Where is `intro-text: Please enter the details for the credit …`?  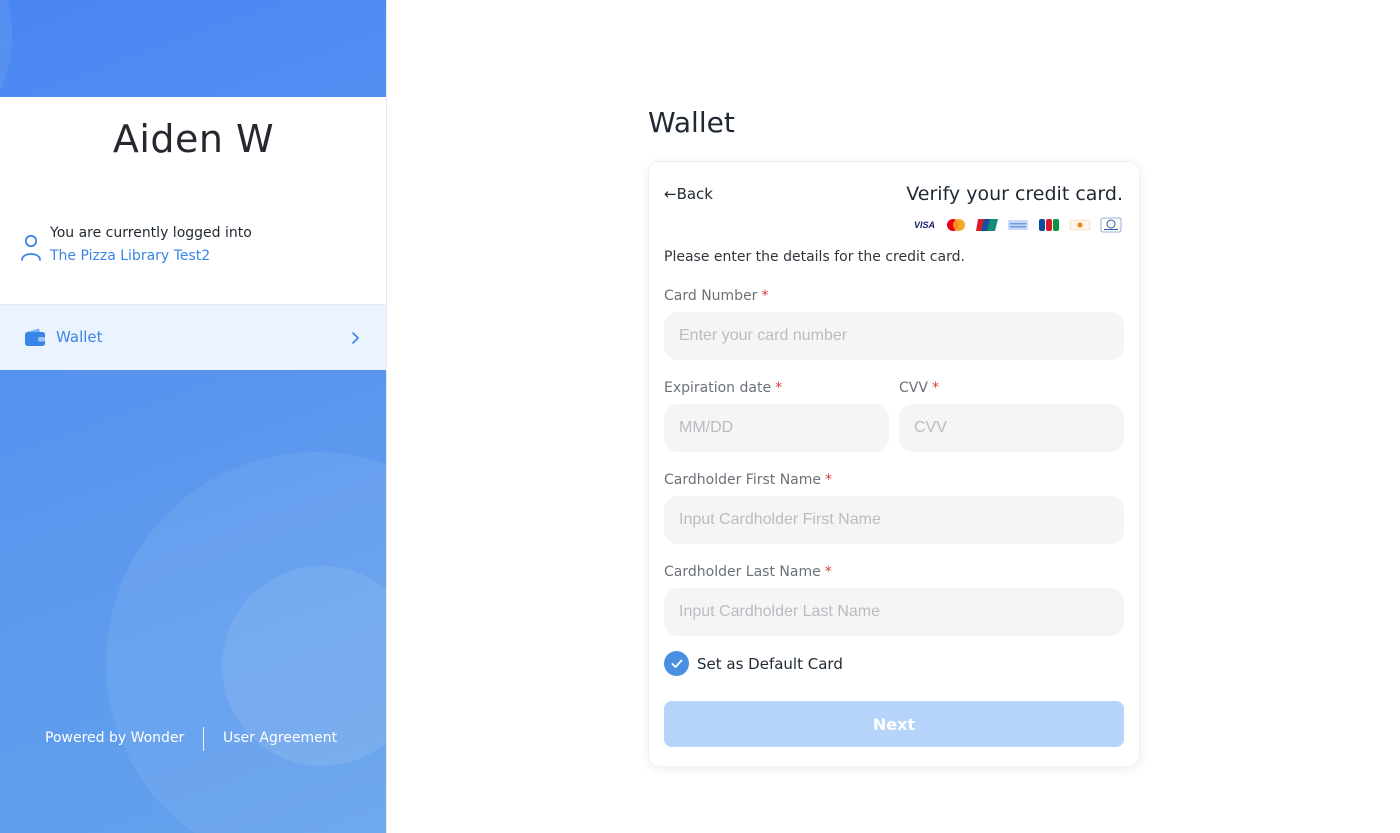 intro-text: Please enter the details for the credit … is located at coordinates (814, 257).